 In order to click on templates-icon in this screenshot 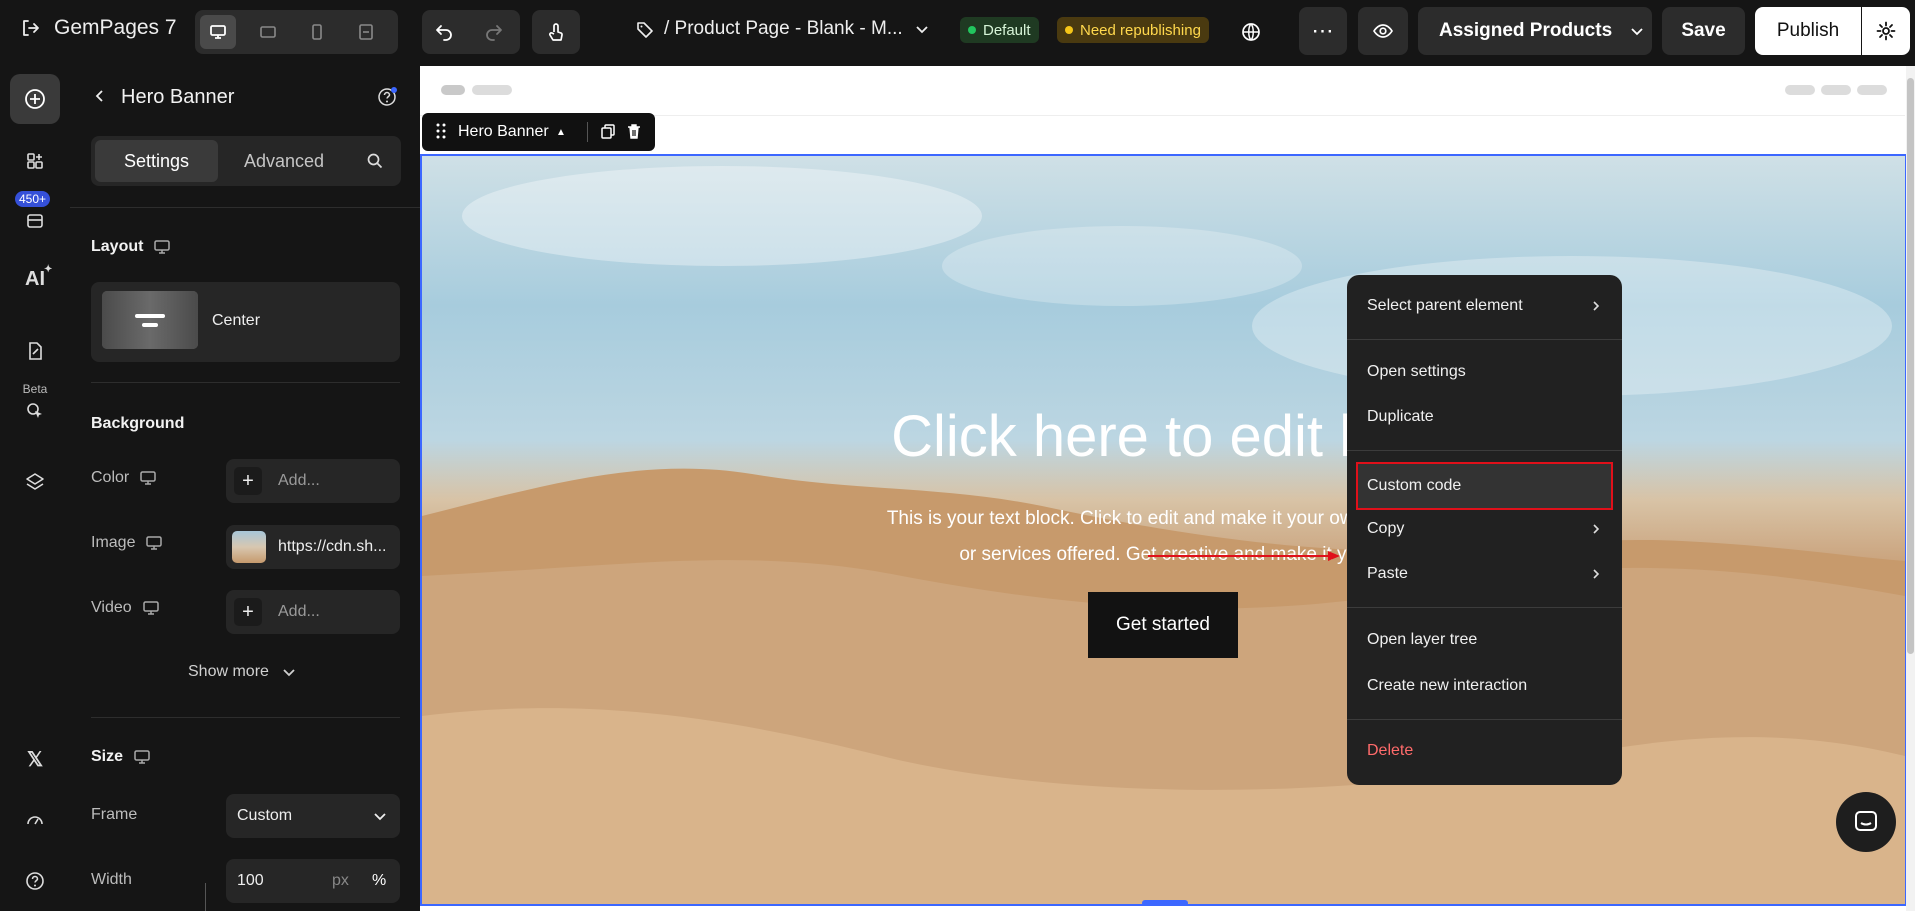, I will do `click(35, 221)`.